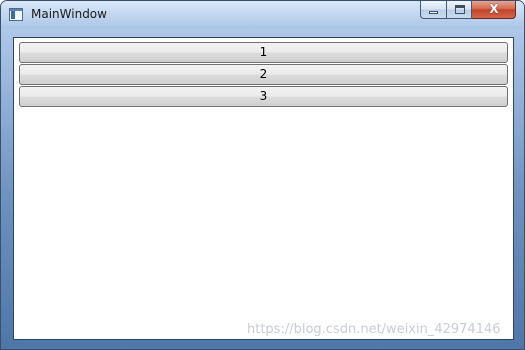  I want to click on button-1: 1, so click(263, 52).